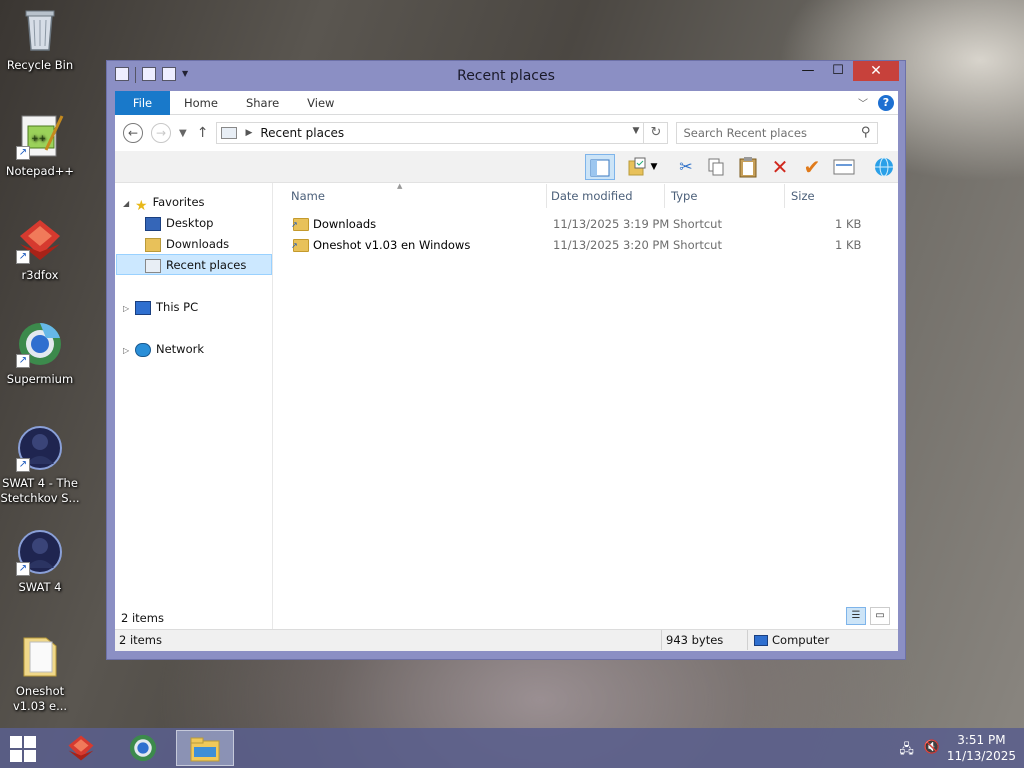 This screenshot has width=1024, height=768. I want to click on computer-icon, so click(761, 640).